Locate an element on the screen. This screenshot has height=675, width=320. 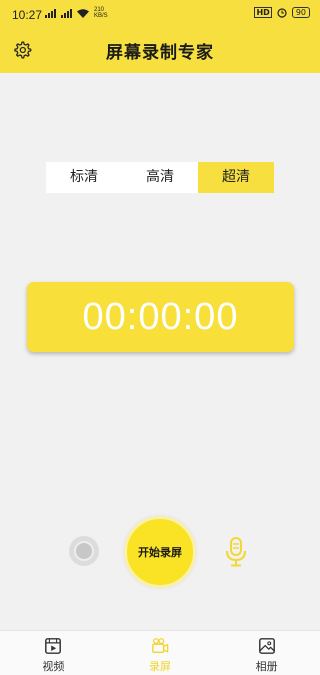
battery-indicator: 90 is located at coordinates (300, 12).